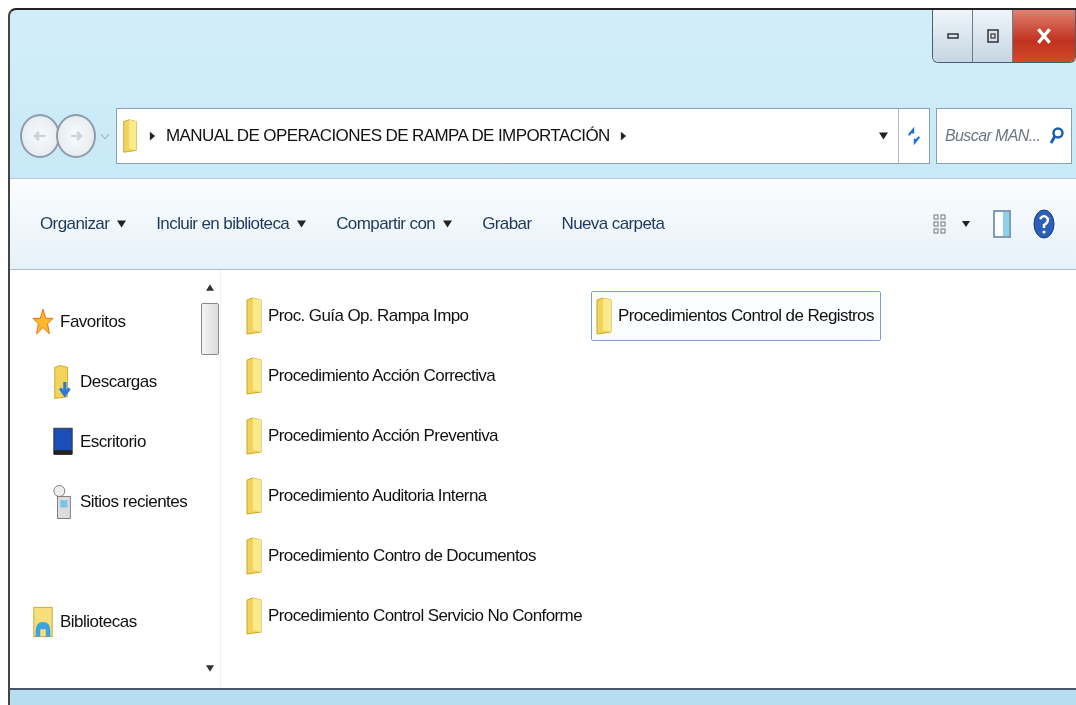 This screenshot has height=705, width=1076. I want to click on close-button, so click(1044, 36).